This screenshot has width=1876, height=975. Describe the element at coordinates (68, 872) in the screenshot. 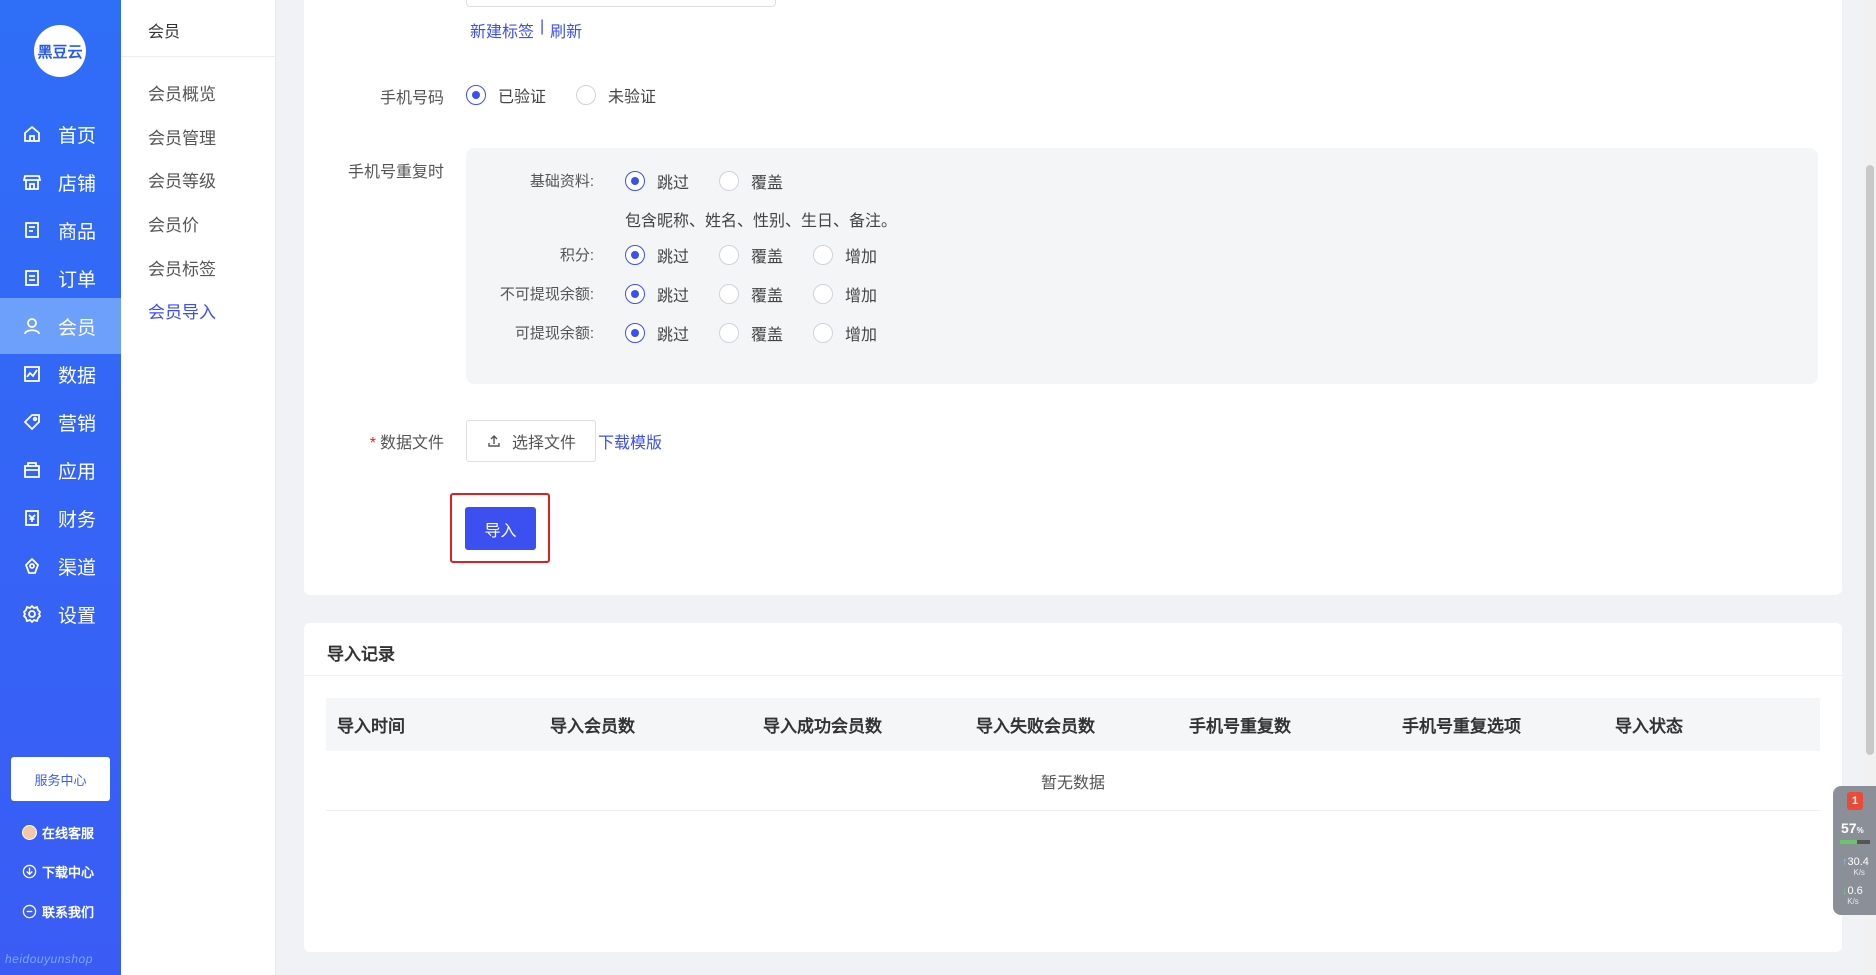

I see `download-center-label: 下载中心` at that location.